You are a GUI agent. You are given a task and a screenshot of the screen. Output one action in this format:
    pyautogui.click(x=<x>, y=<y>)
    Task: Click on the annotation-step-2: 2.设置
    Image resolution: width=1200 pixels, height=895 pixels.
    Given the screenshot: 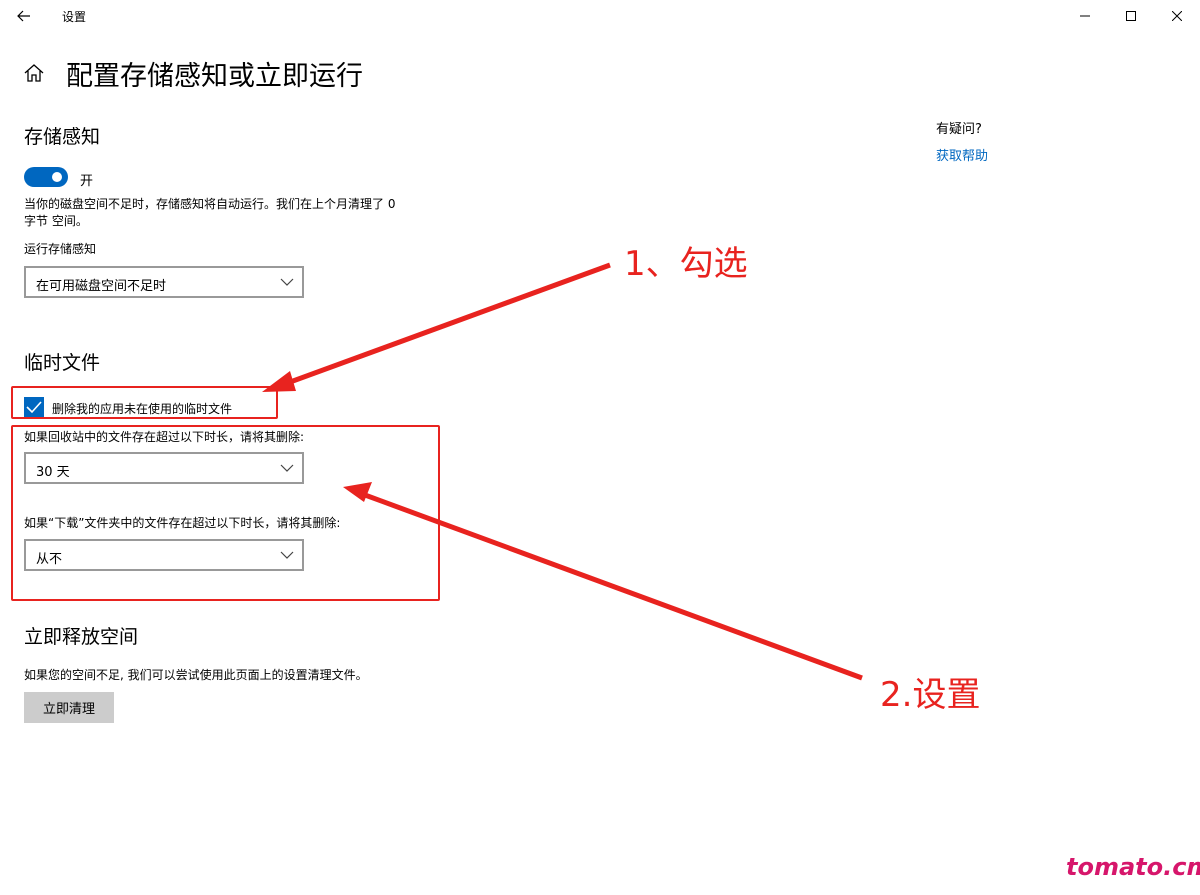 What is the action you would take?
    pyautogui.click(x=930, y=695)
    